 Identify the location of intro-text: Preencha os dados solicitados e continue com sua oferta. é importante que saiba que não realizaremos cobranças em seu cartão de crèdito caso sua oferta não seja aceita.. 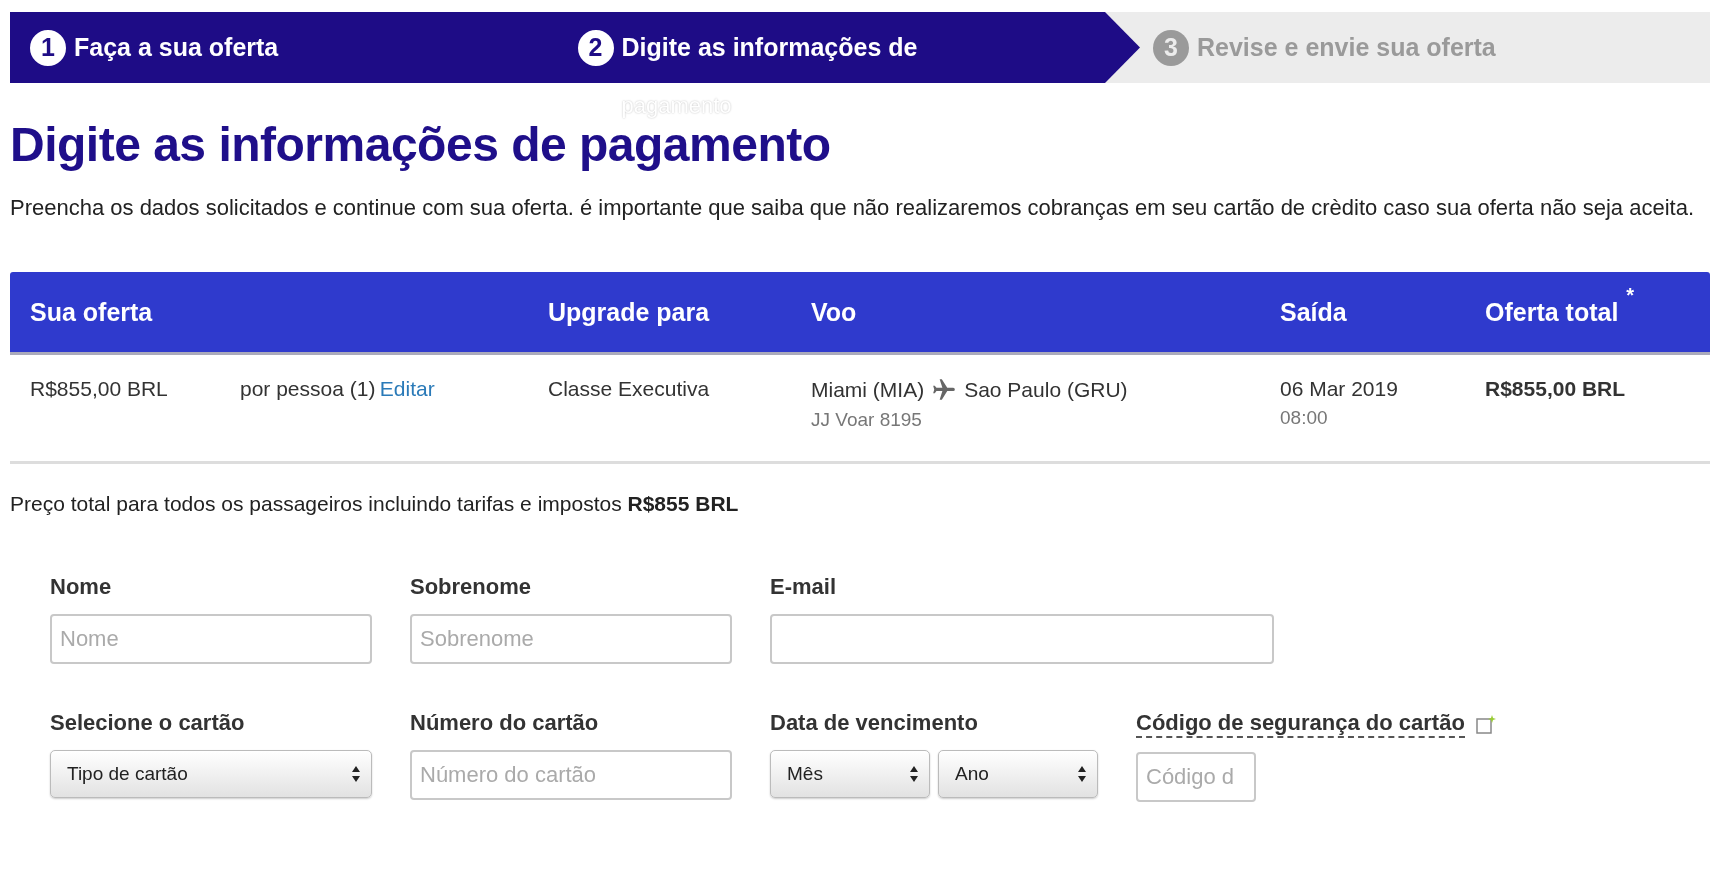
(852, 208).